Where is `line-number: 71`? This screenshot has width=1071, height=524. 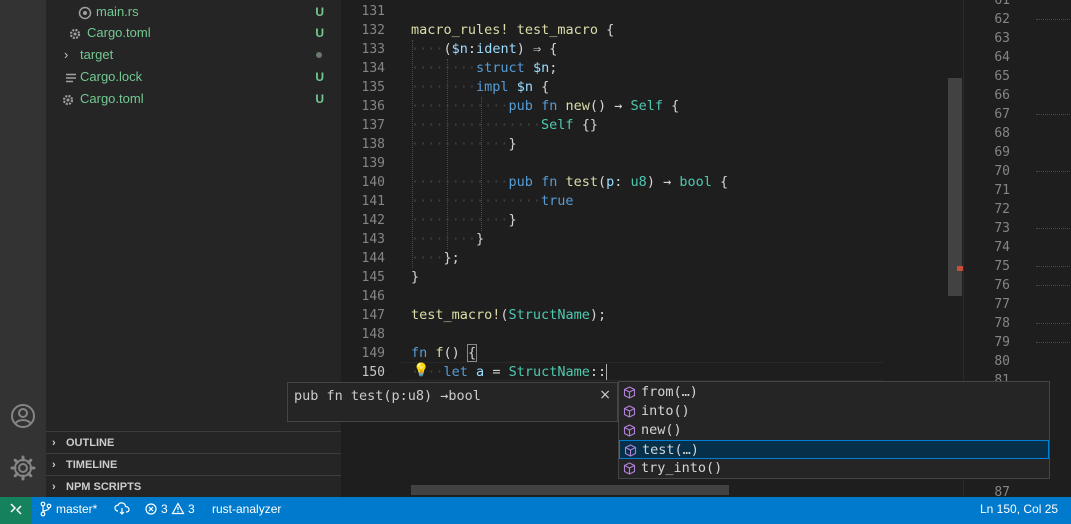
line-number: 71 is located at coordinates (1002, 190).